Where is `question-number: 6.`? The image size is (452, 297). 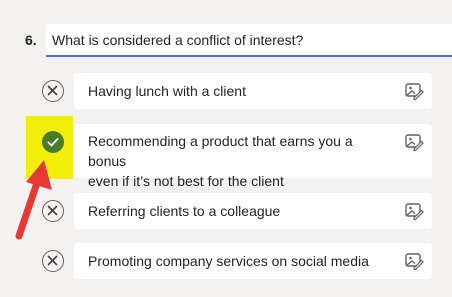
question-number: 6. is located at coordinates (31, 40).